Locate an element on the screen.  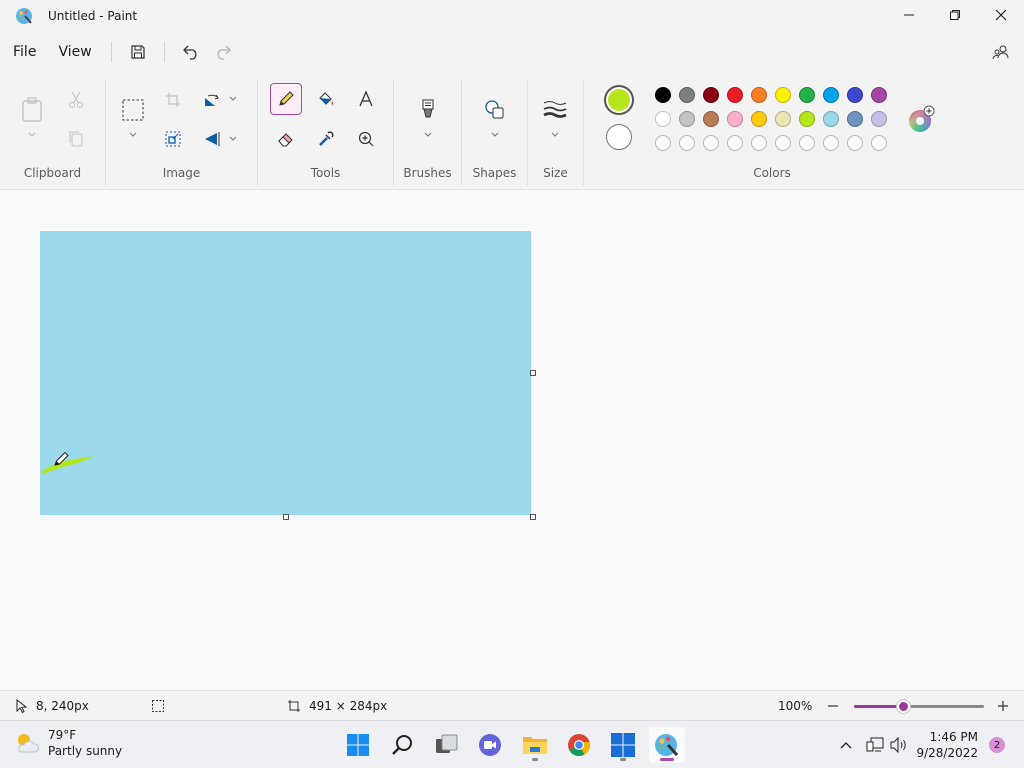
zoom-slider-thumb is located at coordinates (904, 706).